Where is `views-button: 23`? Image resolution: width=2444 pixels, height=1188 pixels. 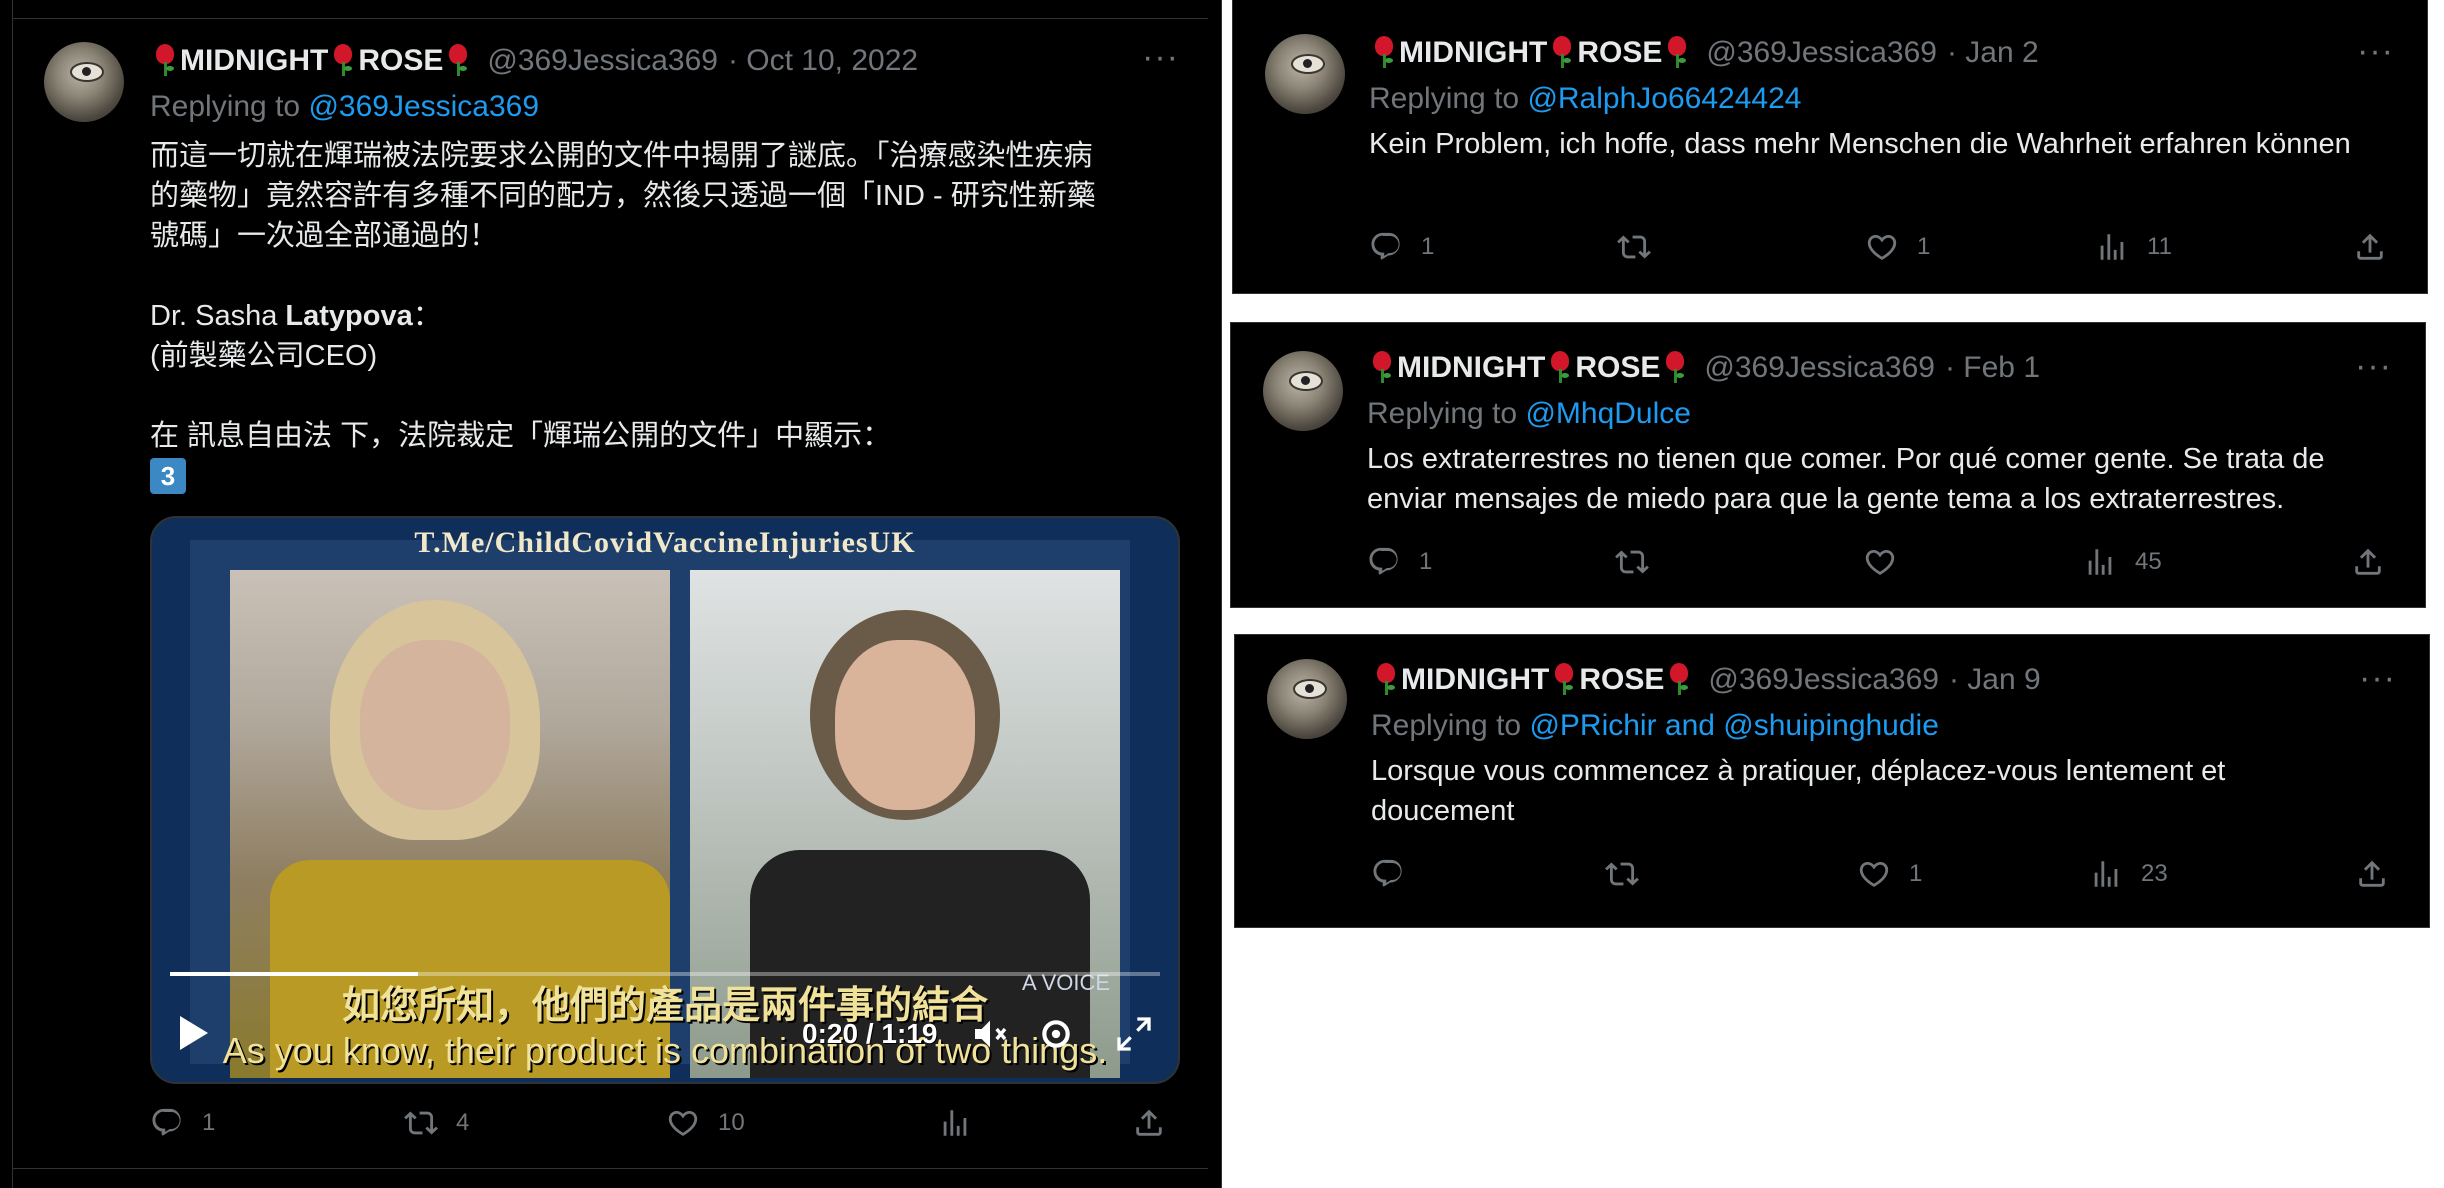
views-button: 23 is located at coordinates (2128, 874).